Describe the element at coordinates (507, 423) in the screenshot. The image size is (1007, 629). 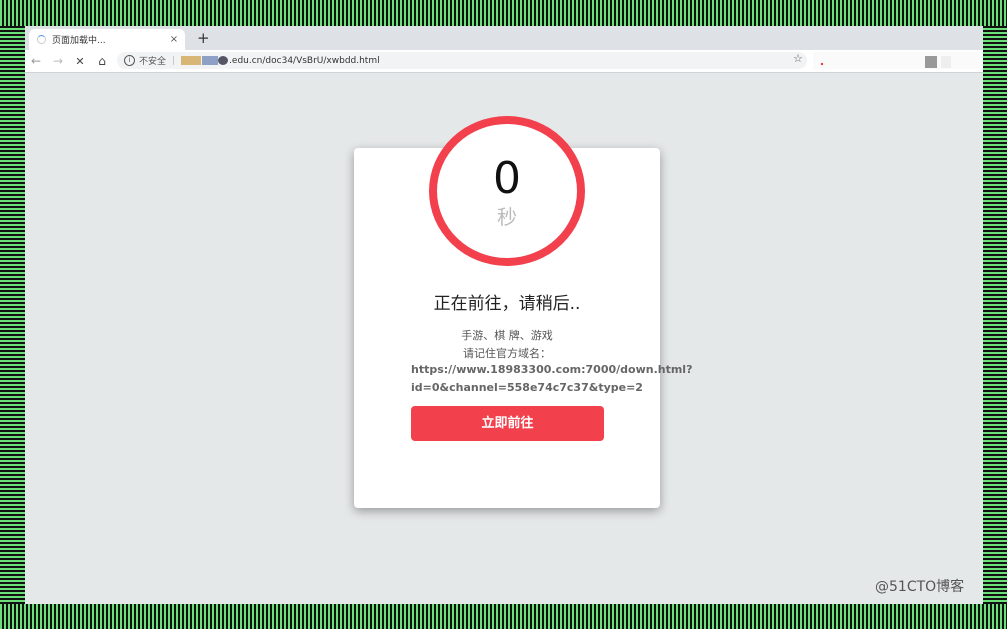
I see `go-now-button: 立即前往` at that location.